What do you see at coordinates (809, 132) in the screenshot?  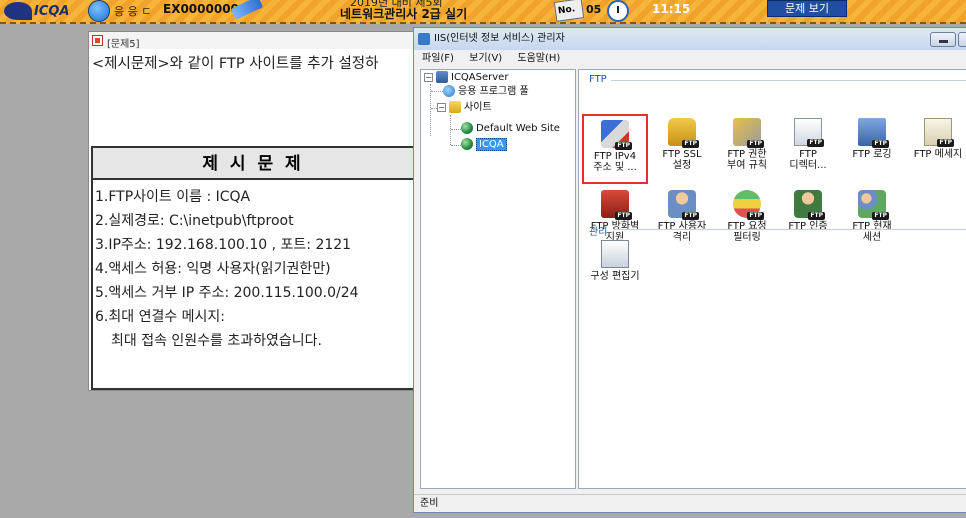 I see `directory-icon: FTP` at bounding box center [809, 132].